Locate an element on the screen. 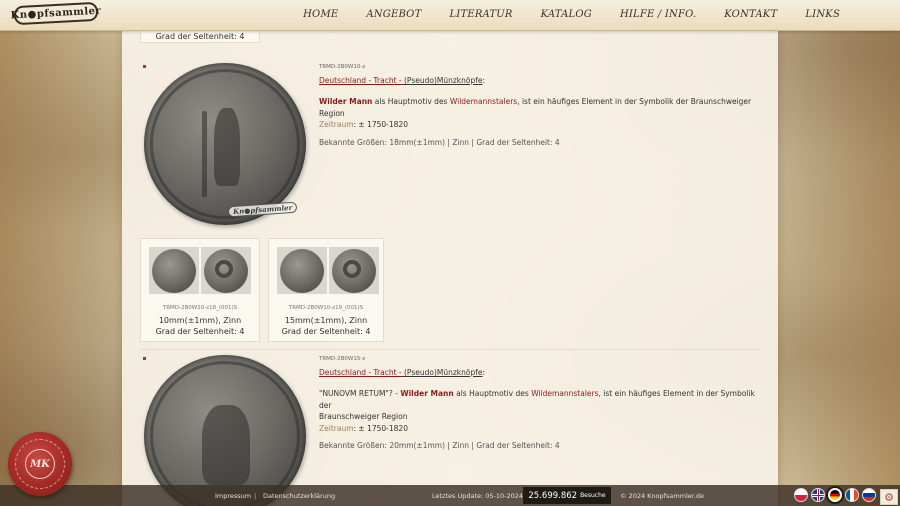 This screenshot has height=506, width=900. variant-size: 10mm(±1mm), Zinn is located at coordinates (200, 320).